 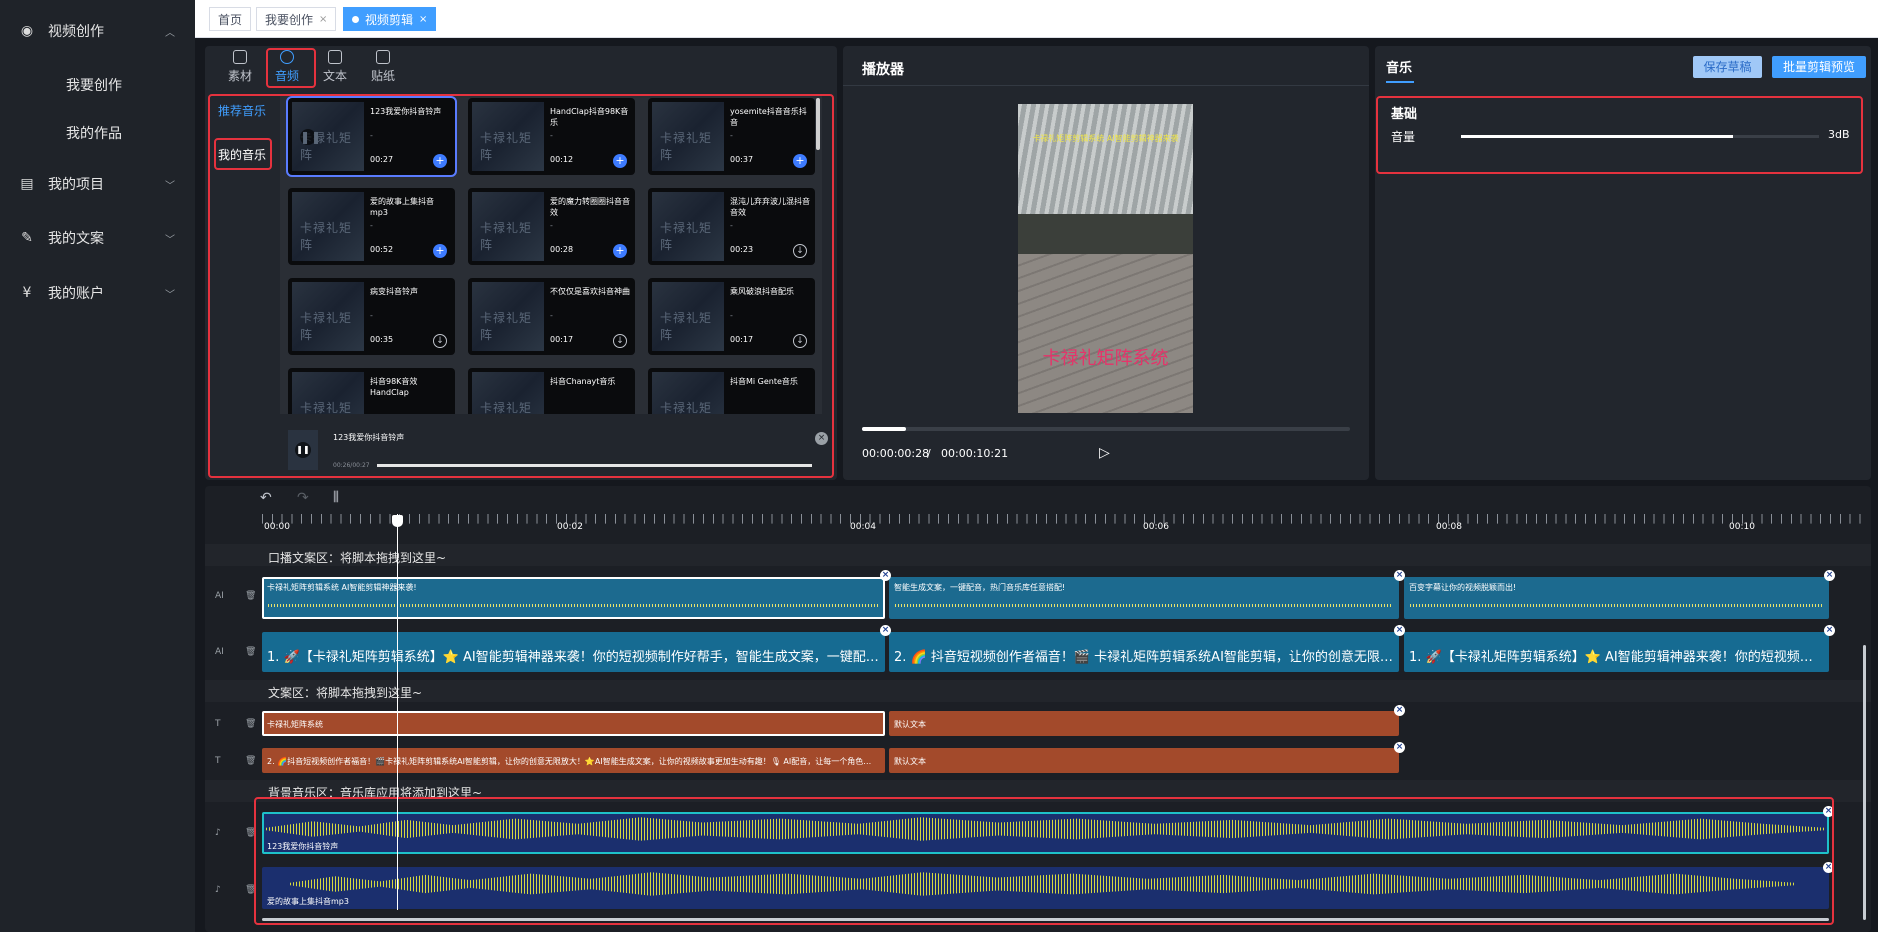 I want to click on scrollbar, so click(x=818, y=124).